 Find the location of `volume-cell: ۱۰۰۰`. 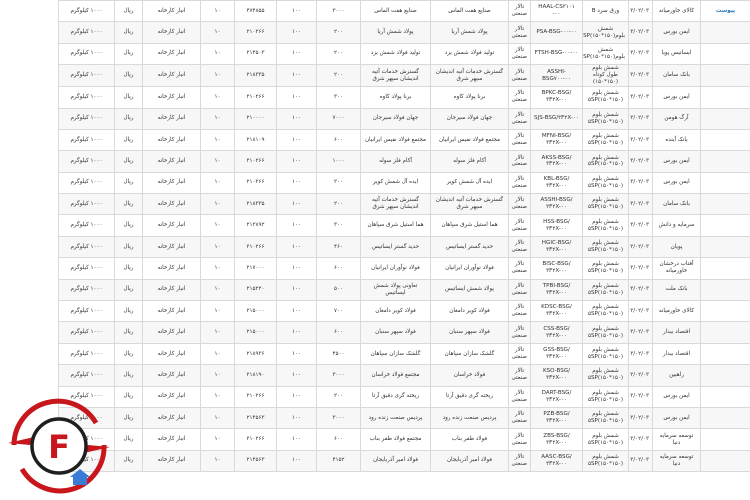

volume-cell: ۱۰۰۰ is located at coordinates (338, 161).